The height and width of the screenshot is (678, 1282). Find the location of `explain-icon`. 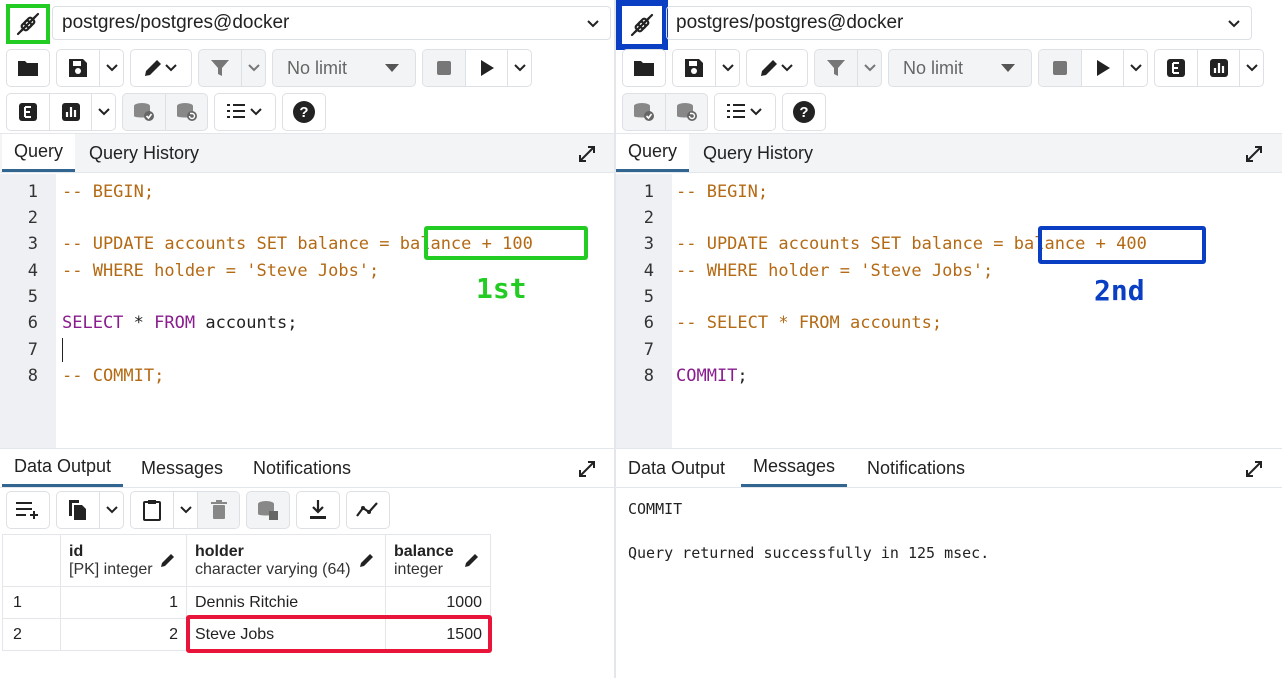

explain-icon is located at coordinates (28, 112).